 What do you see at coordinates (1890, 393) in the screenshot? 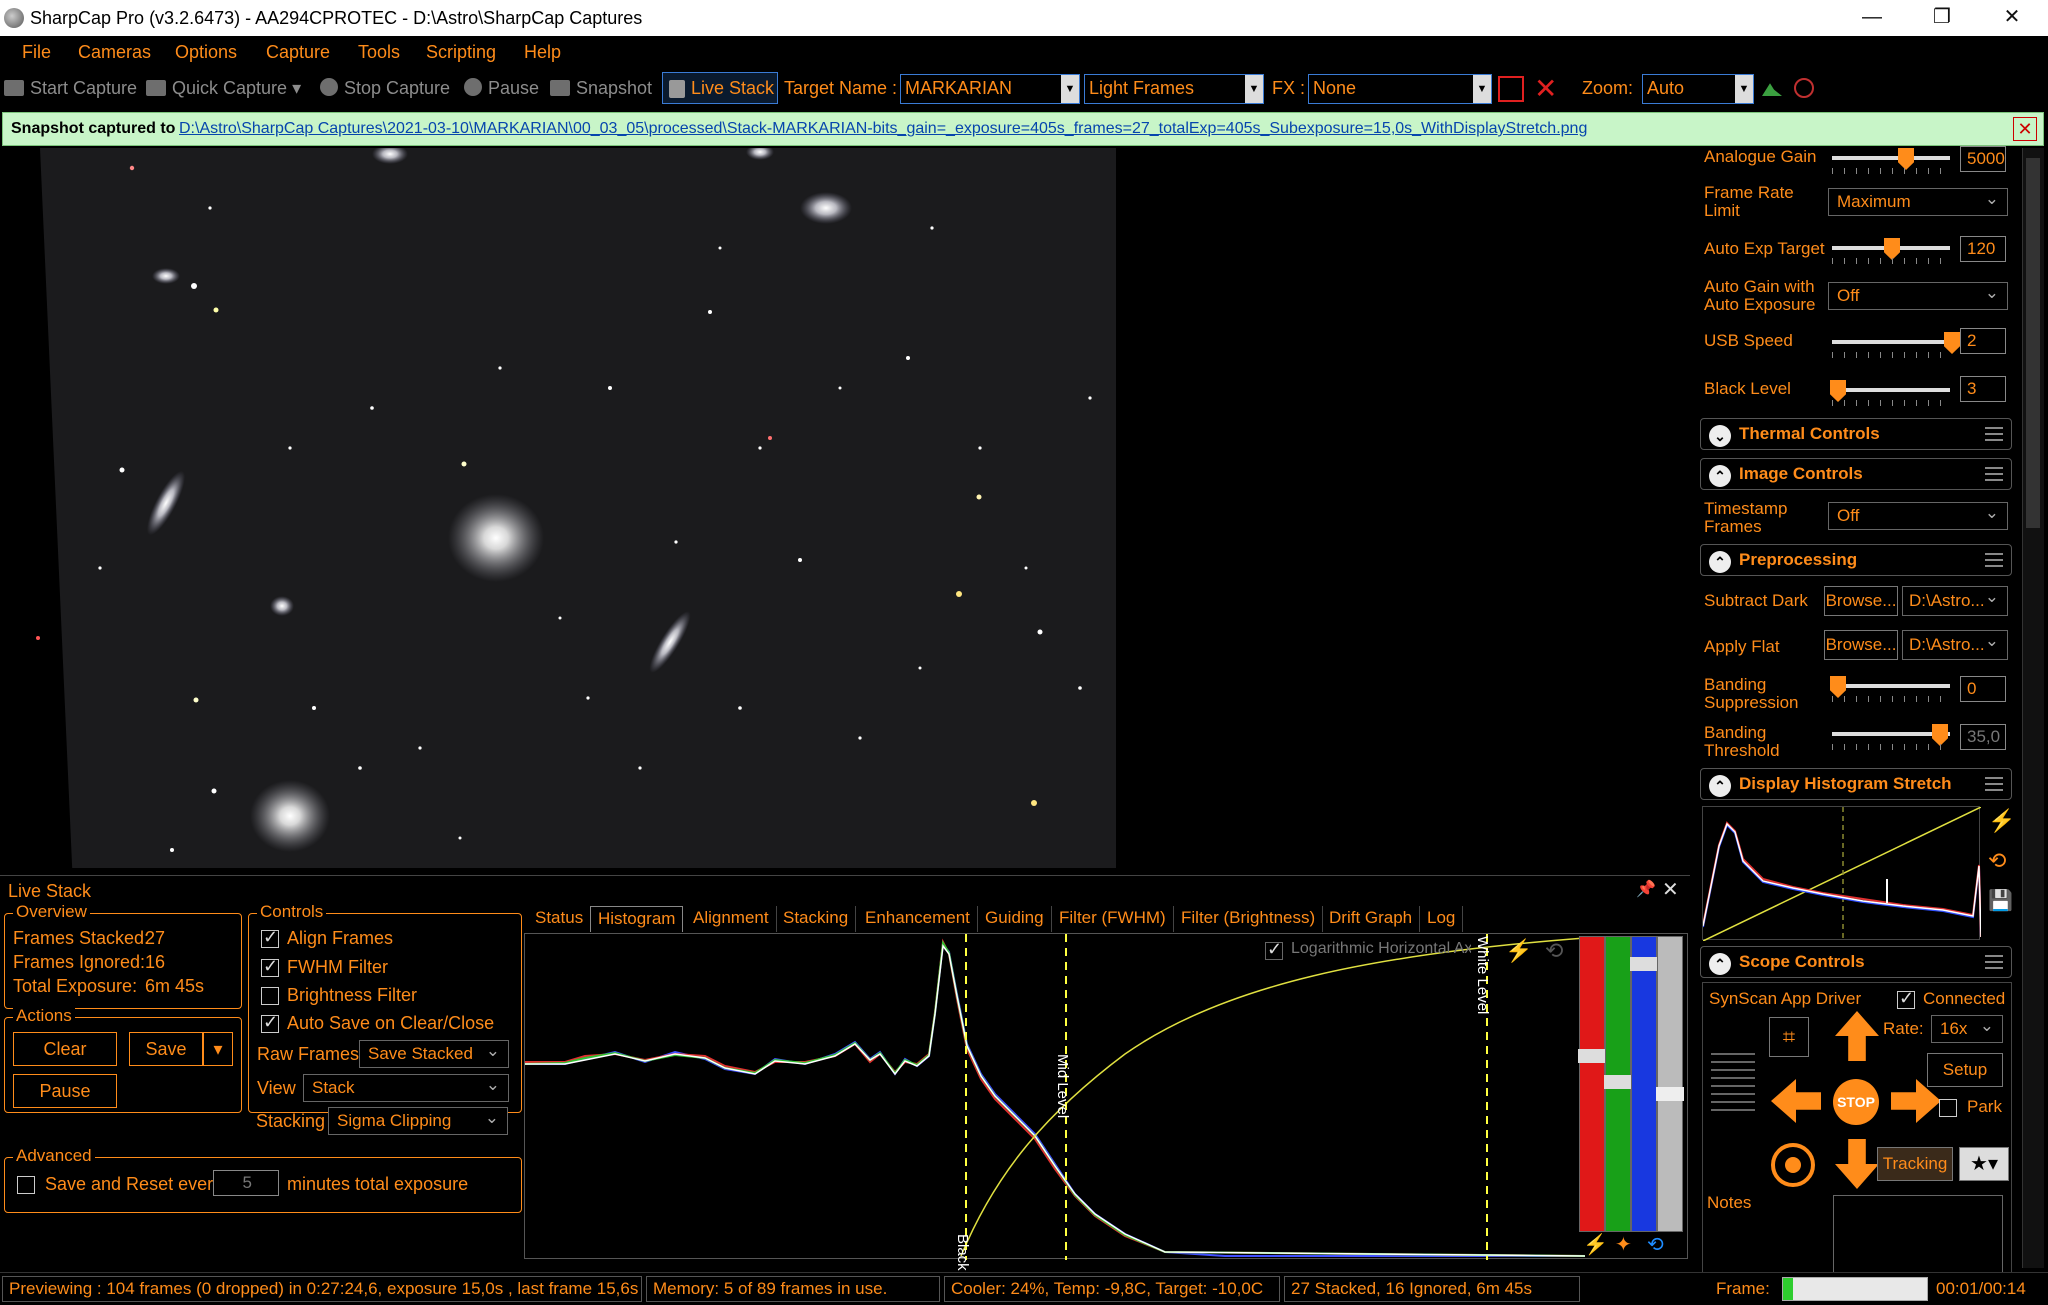
I see `black-level-slider` at bounding box center [1890, 393].